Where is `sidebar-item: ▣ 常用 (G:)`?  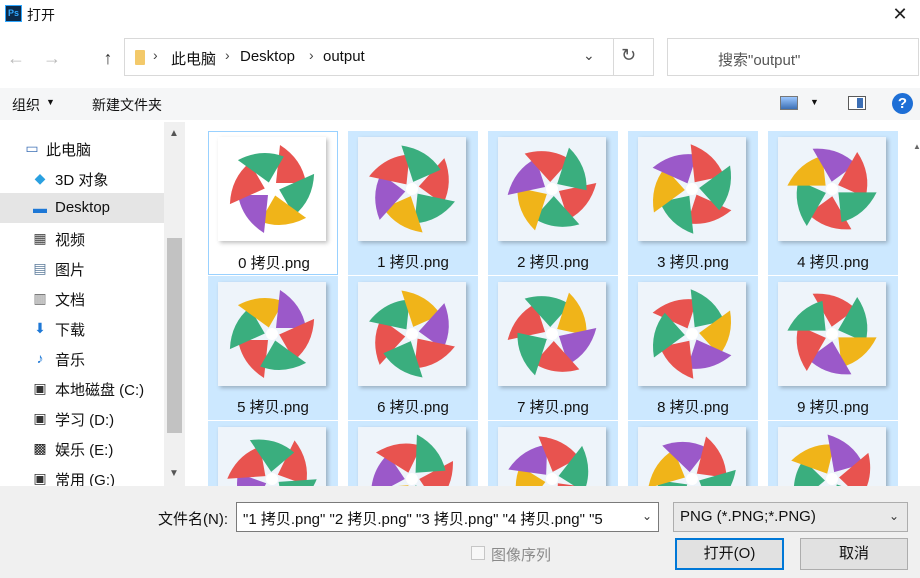
sidebar-item: ▣ 常用 (G:) is located at coordinates (82, 474).